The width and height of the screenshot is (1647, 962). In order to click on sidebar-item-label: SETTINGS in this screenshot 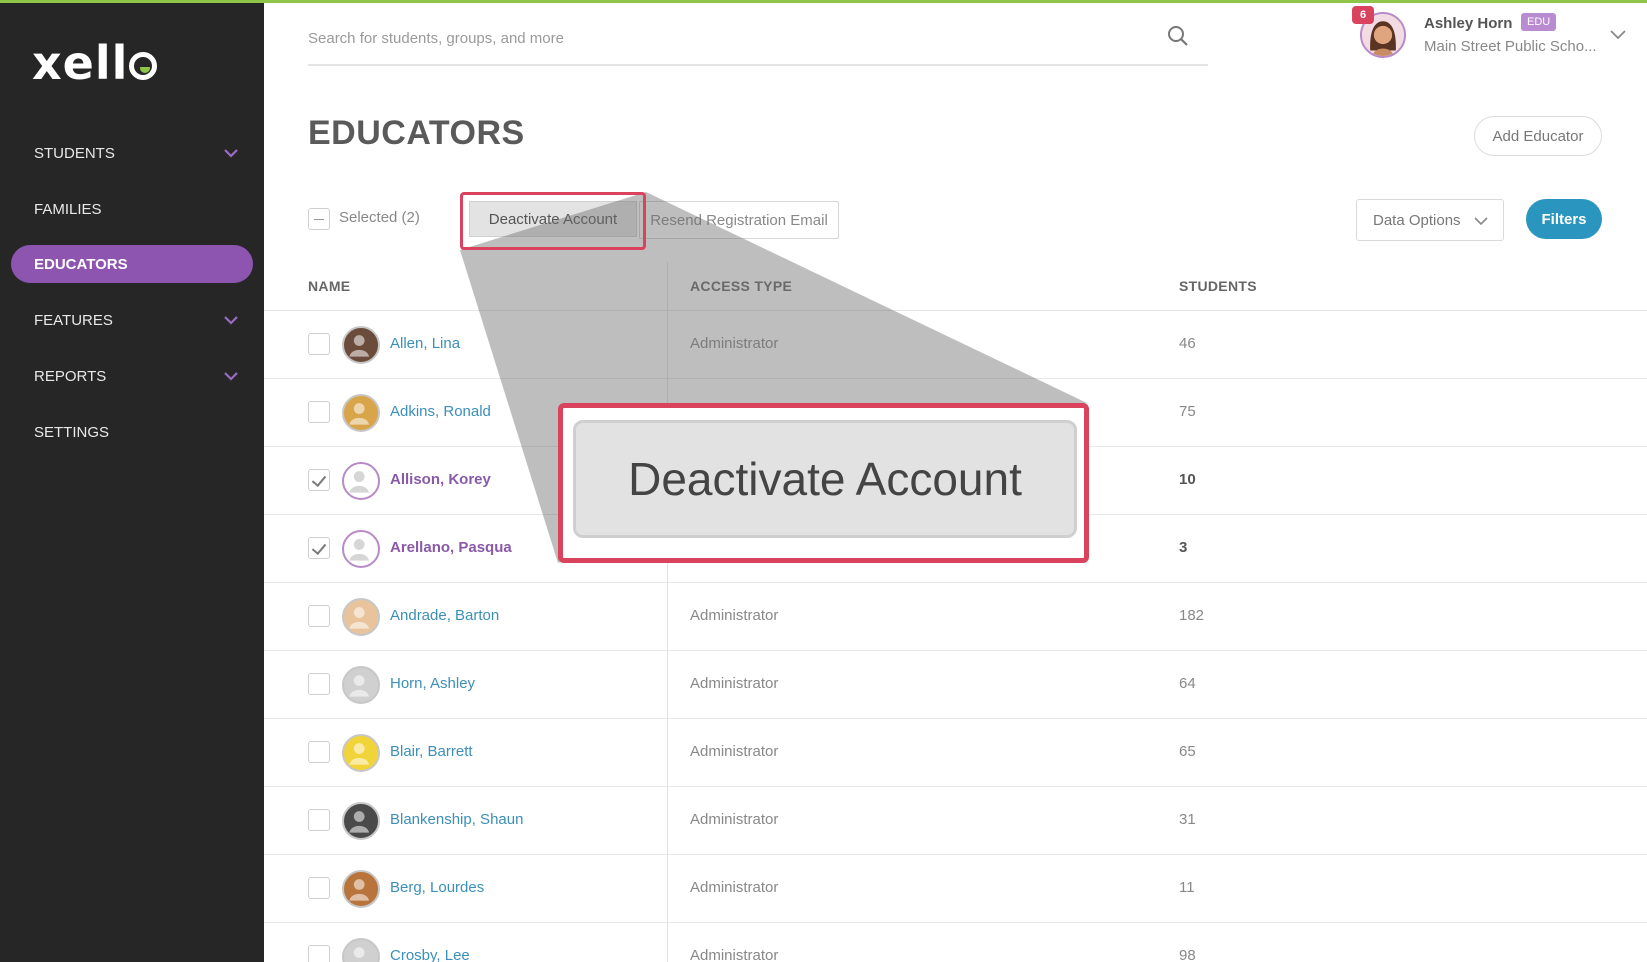, I will do `click(72, 432)`.